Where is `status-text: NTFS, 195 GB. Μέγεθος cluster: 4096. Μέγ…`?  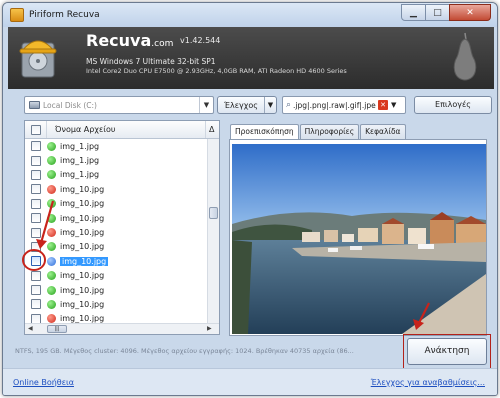 status-text: NTFS, 195 GB. Μέγεθος cluster: 4096. Μέγ… is located at coordinates (184, 351).